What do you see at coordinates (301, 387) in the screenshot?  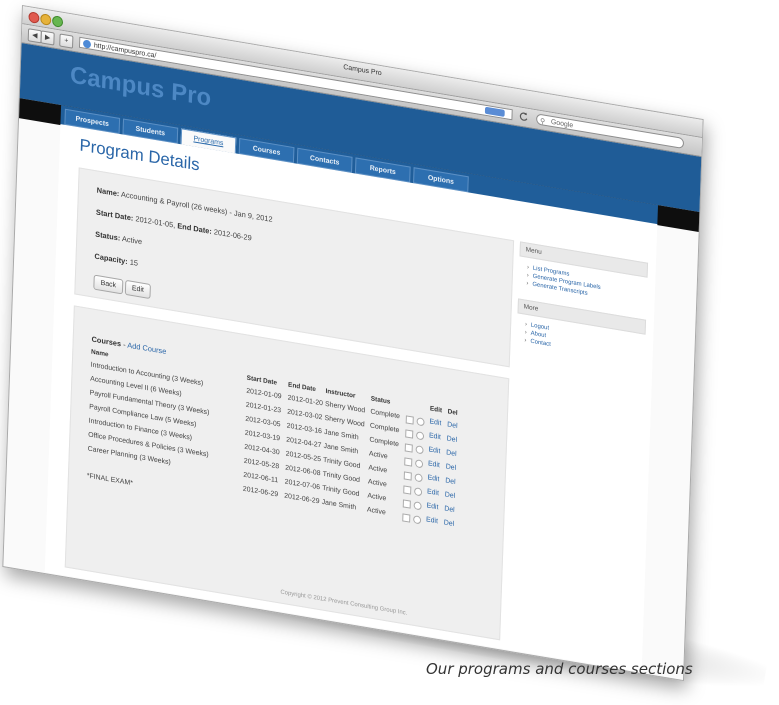 I see `col-header-end-date: End Date` at bounding box center [301, 387].